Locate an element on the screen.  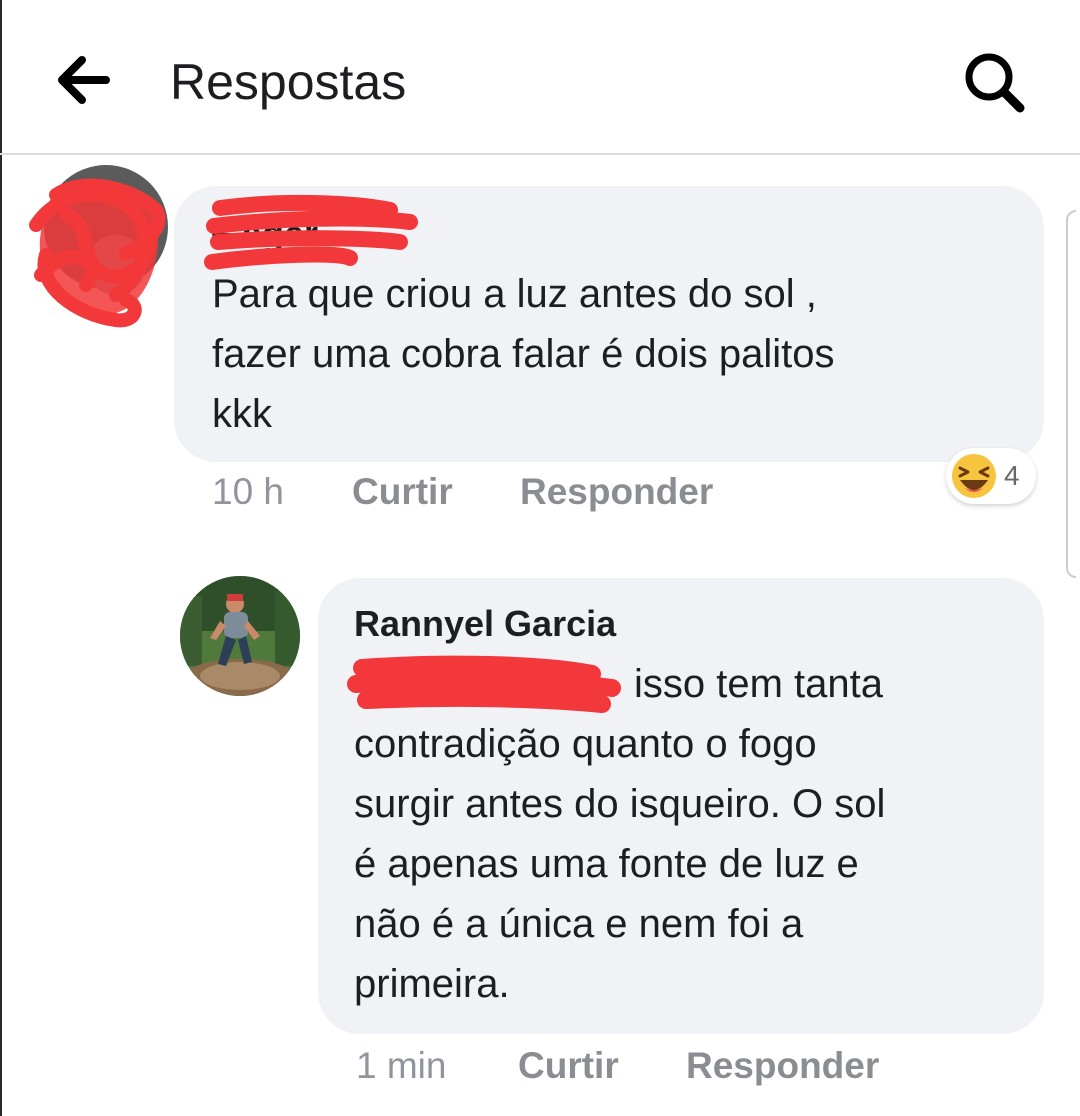
comment-text-line: é apenas uma fonte de luz e is located at coordinates (606, 864).